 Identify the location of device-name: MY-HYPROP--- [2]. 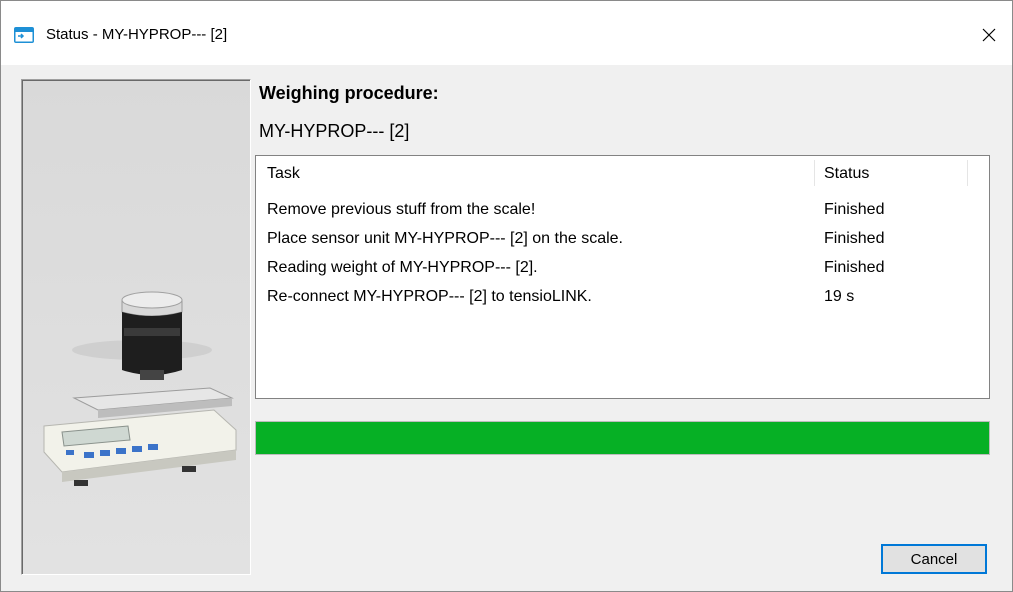
(334, 131).